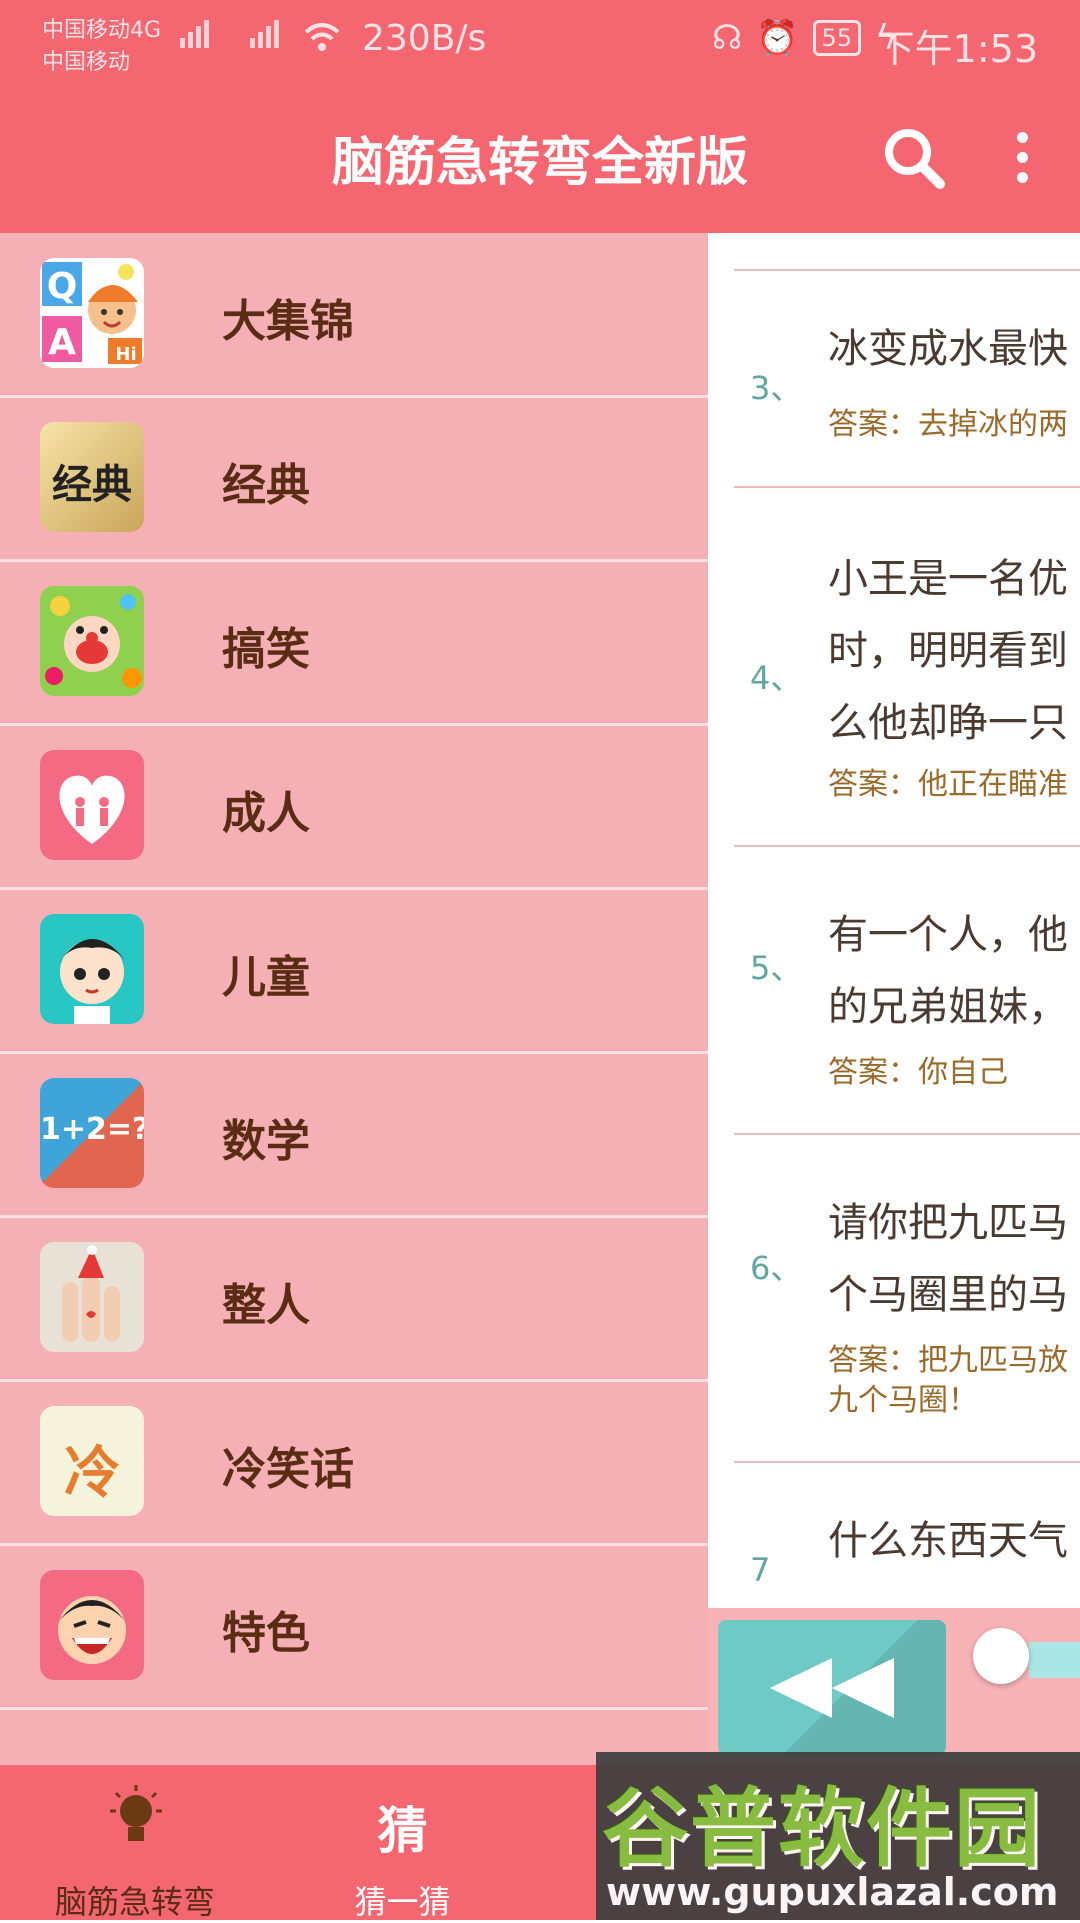 Image resolution: width=1080 pixels, height=1923 pixels. What do you see at coordinates (948, 935) in the screenshot?
I see `question-text: 有一个人，他` at bounding box center [948, 935].